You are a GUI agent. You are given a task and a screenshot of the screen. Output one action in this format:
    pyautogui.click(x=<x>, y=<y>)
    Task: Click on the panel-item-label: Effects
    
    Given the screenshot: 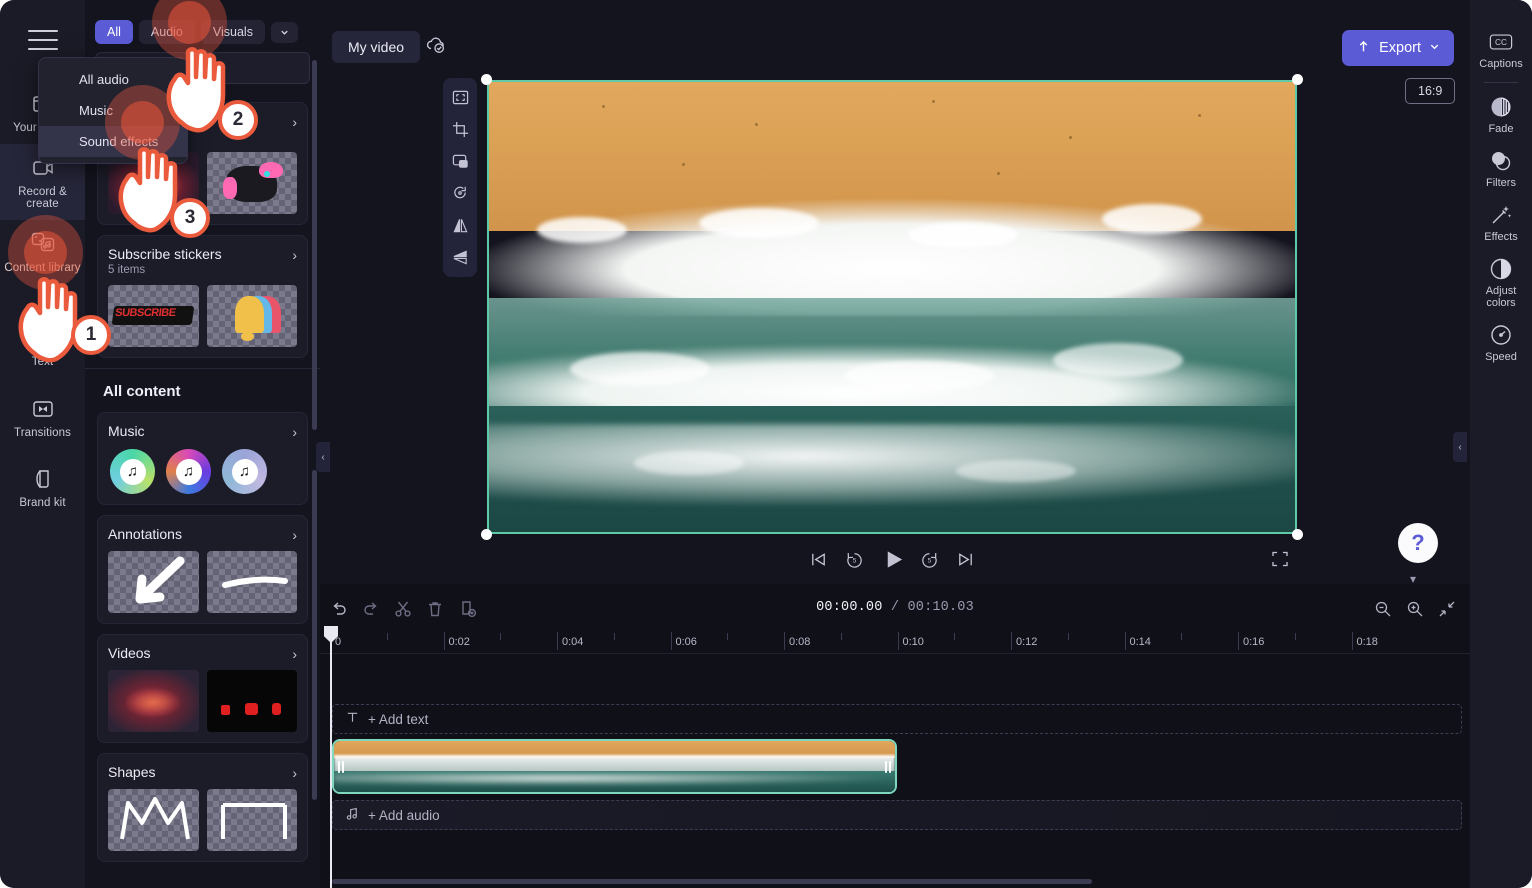 What is the action you would take?
    pyautogui.click(x=1501, y=237)
    